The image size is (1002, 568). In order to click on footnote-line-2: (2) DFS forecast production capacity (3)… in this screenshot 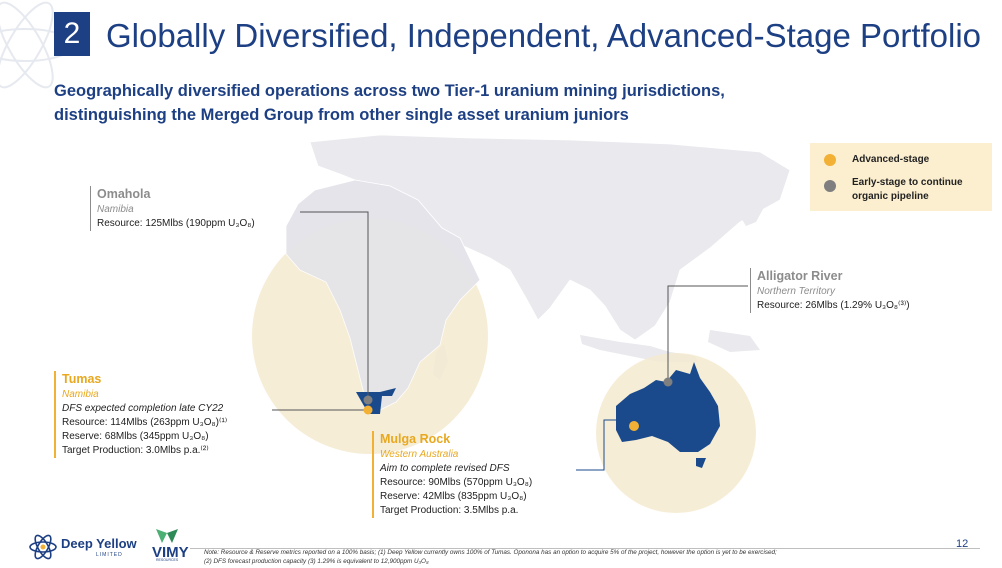, I will do `click(316, 561)`.